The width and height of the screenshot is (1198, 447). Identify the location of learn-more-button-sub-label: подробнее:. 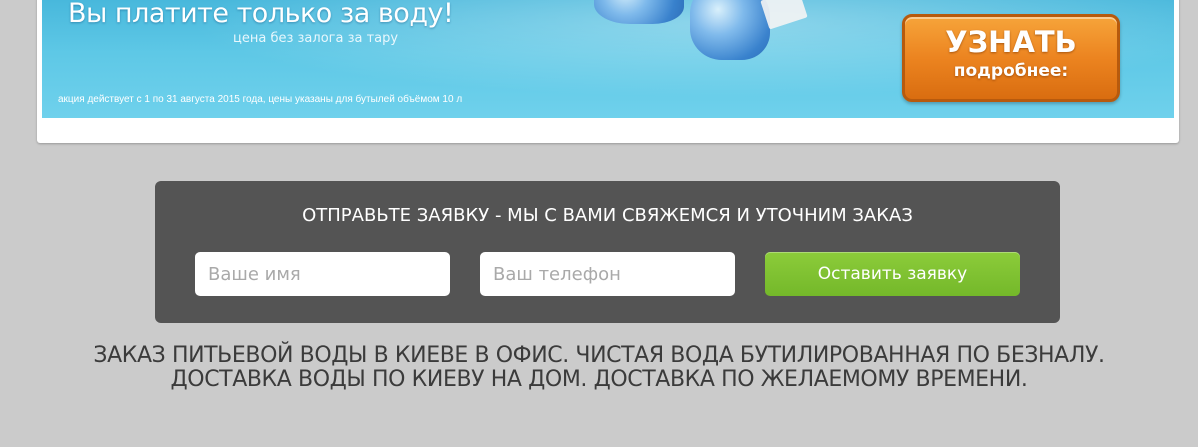
(1011, 71).